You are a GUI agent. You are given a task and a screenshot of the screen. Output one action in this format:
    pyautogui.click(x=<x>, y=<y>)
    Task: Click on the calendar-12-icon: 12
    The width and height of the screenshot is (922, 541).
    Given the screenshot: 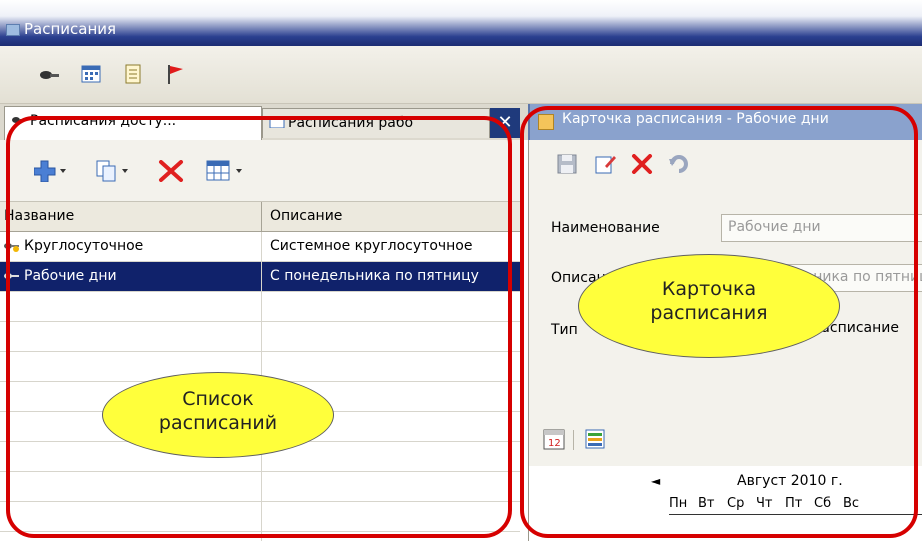 What is the action you would take?
    pyautogui.click(x=554, y=441)
    